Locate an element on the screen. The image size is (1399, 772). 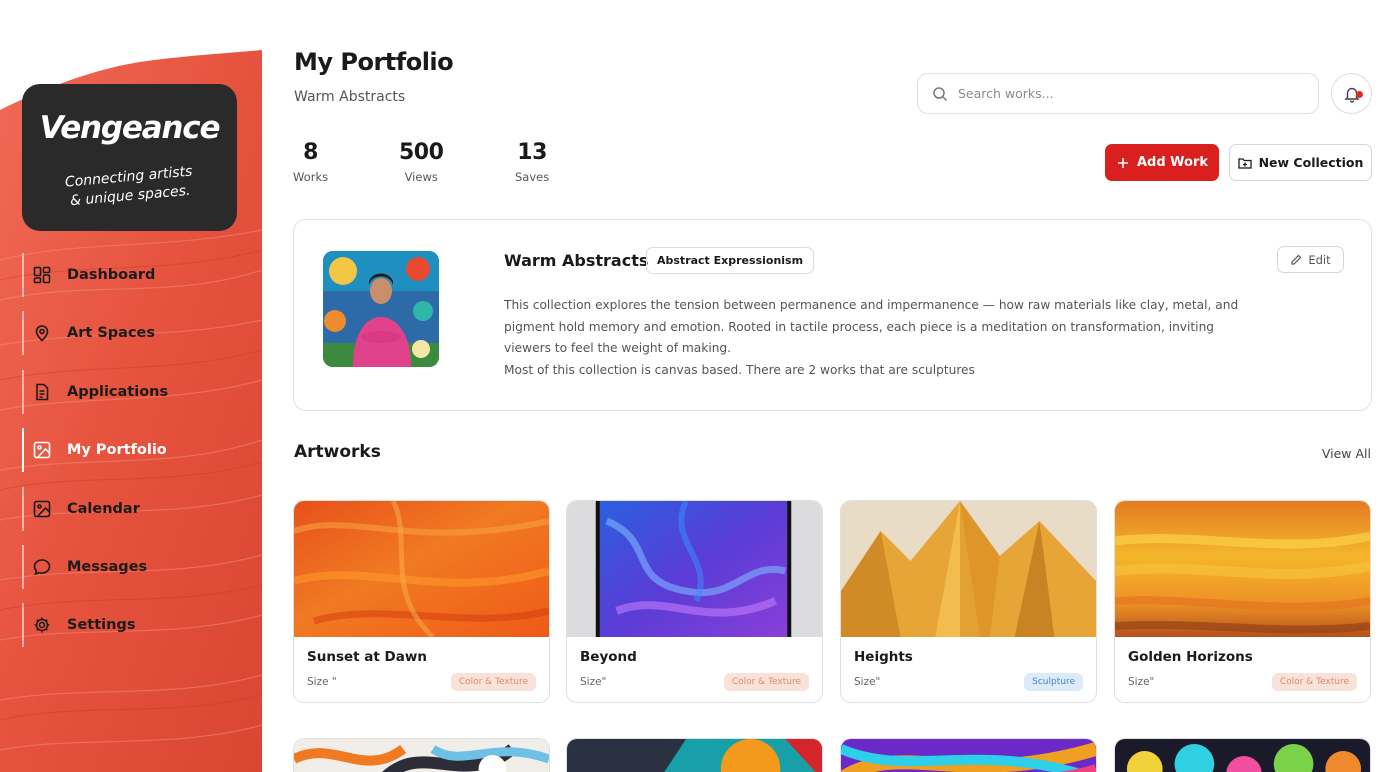
folder-plus-icon is located at coordinates (1244, 163).